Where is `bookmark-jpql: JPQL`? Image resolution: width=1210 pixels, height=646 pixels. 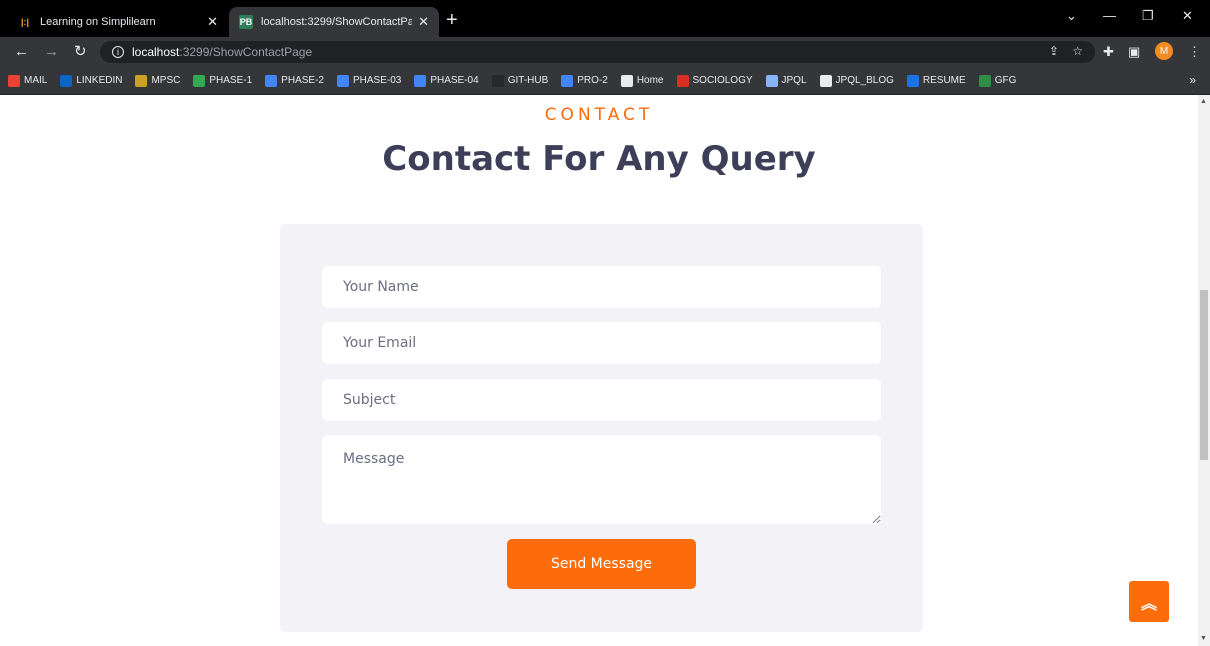 bookmark-jpql: JPQL is located at coordinates (786, 80).